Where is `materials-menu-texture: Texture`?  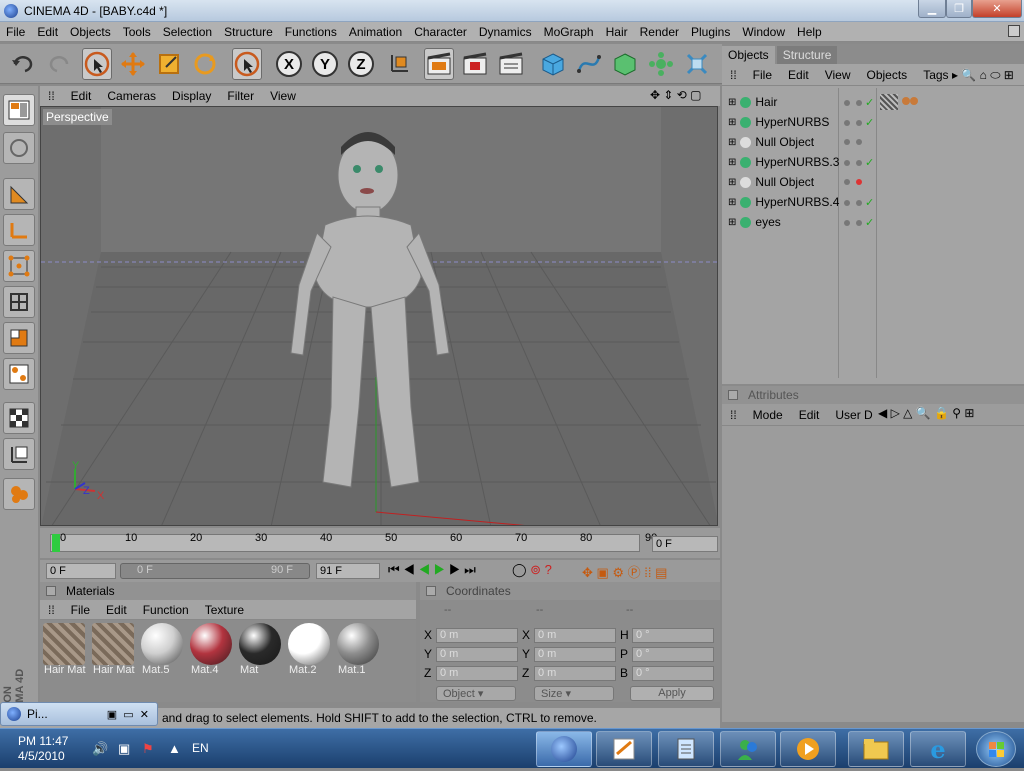
materials-menu-texture: Texture is located at coordinates (224, 610).